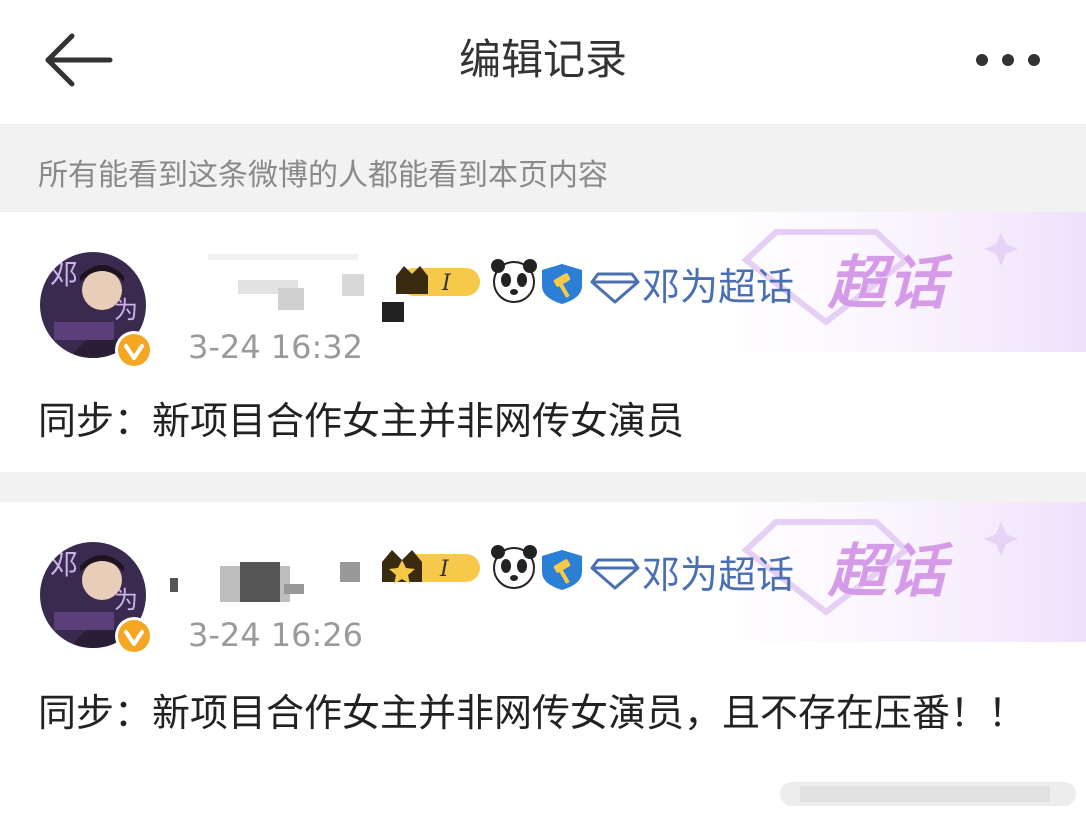 The image size is (1086, 814). What do you see at coordinates (543, 487) in the screenshot?
I see `record-separator` at bounding box center [543, 487].